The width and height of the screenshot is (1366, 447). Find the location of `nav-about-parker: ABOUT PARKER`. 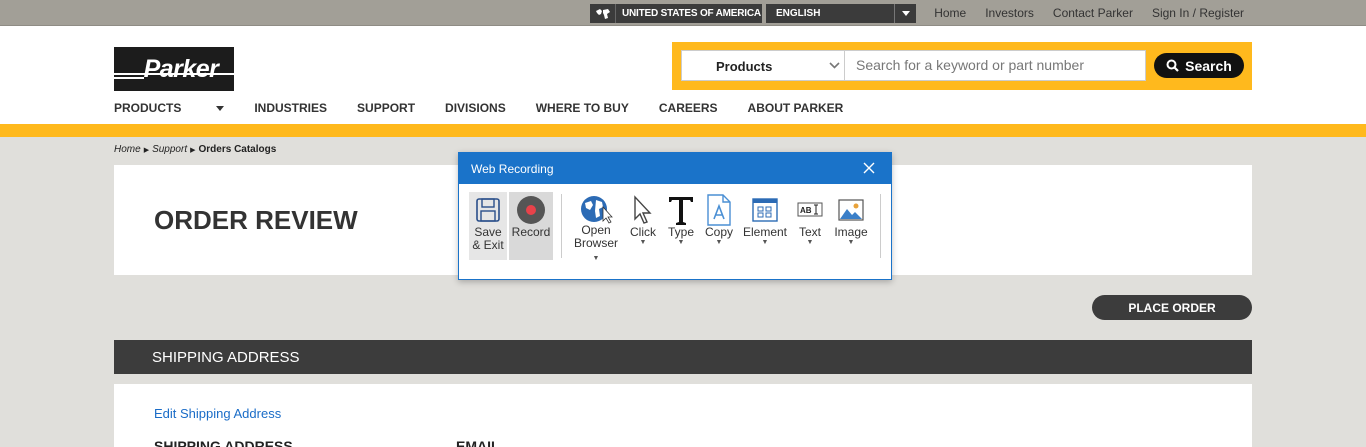

nav-about-parker: ABOUT PARKER is located at coordinates (796, 108).